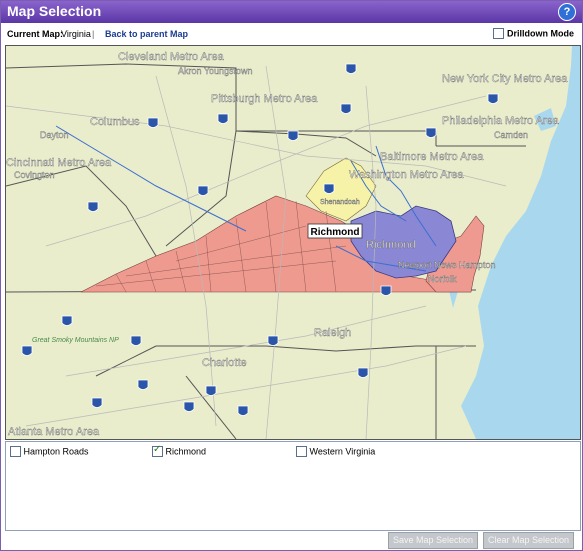 This screenshot has width=583, height=551. Describe the element at coordinates (301, 452) in the screenshot. I see `western-virginia-checkbox` at that location.